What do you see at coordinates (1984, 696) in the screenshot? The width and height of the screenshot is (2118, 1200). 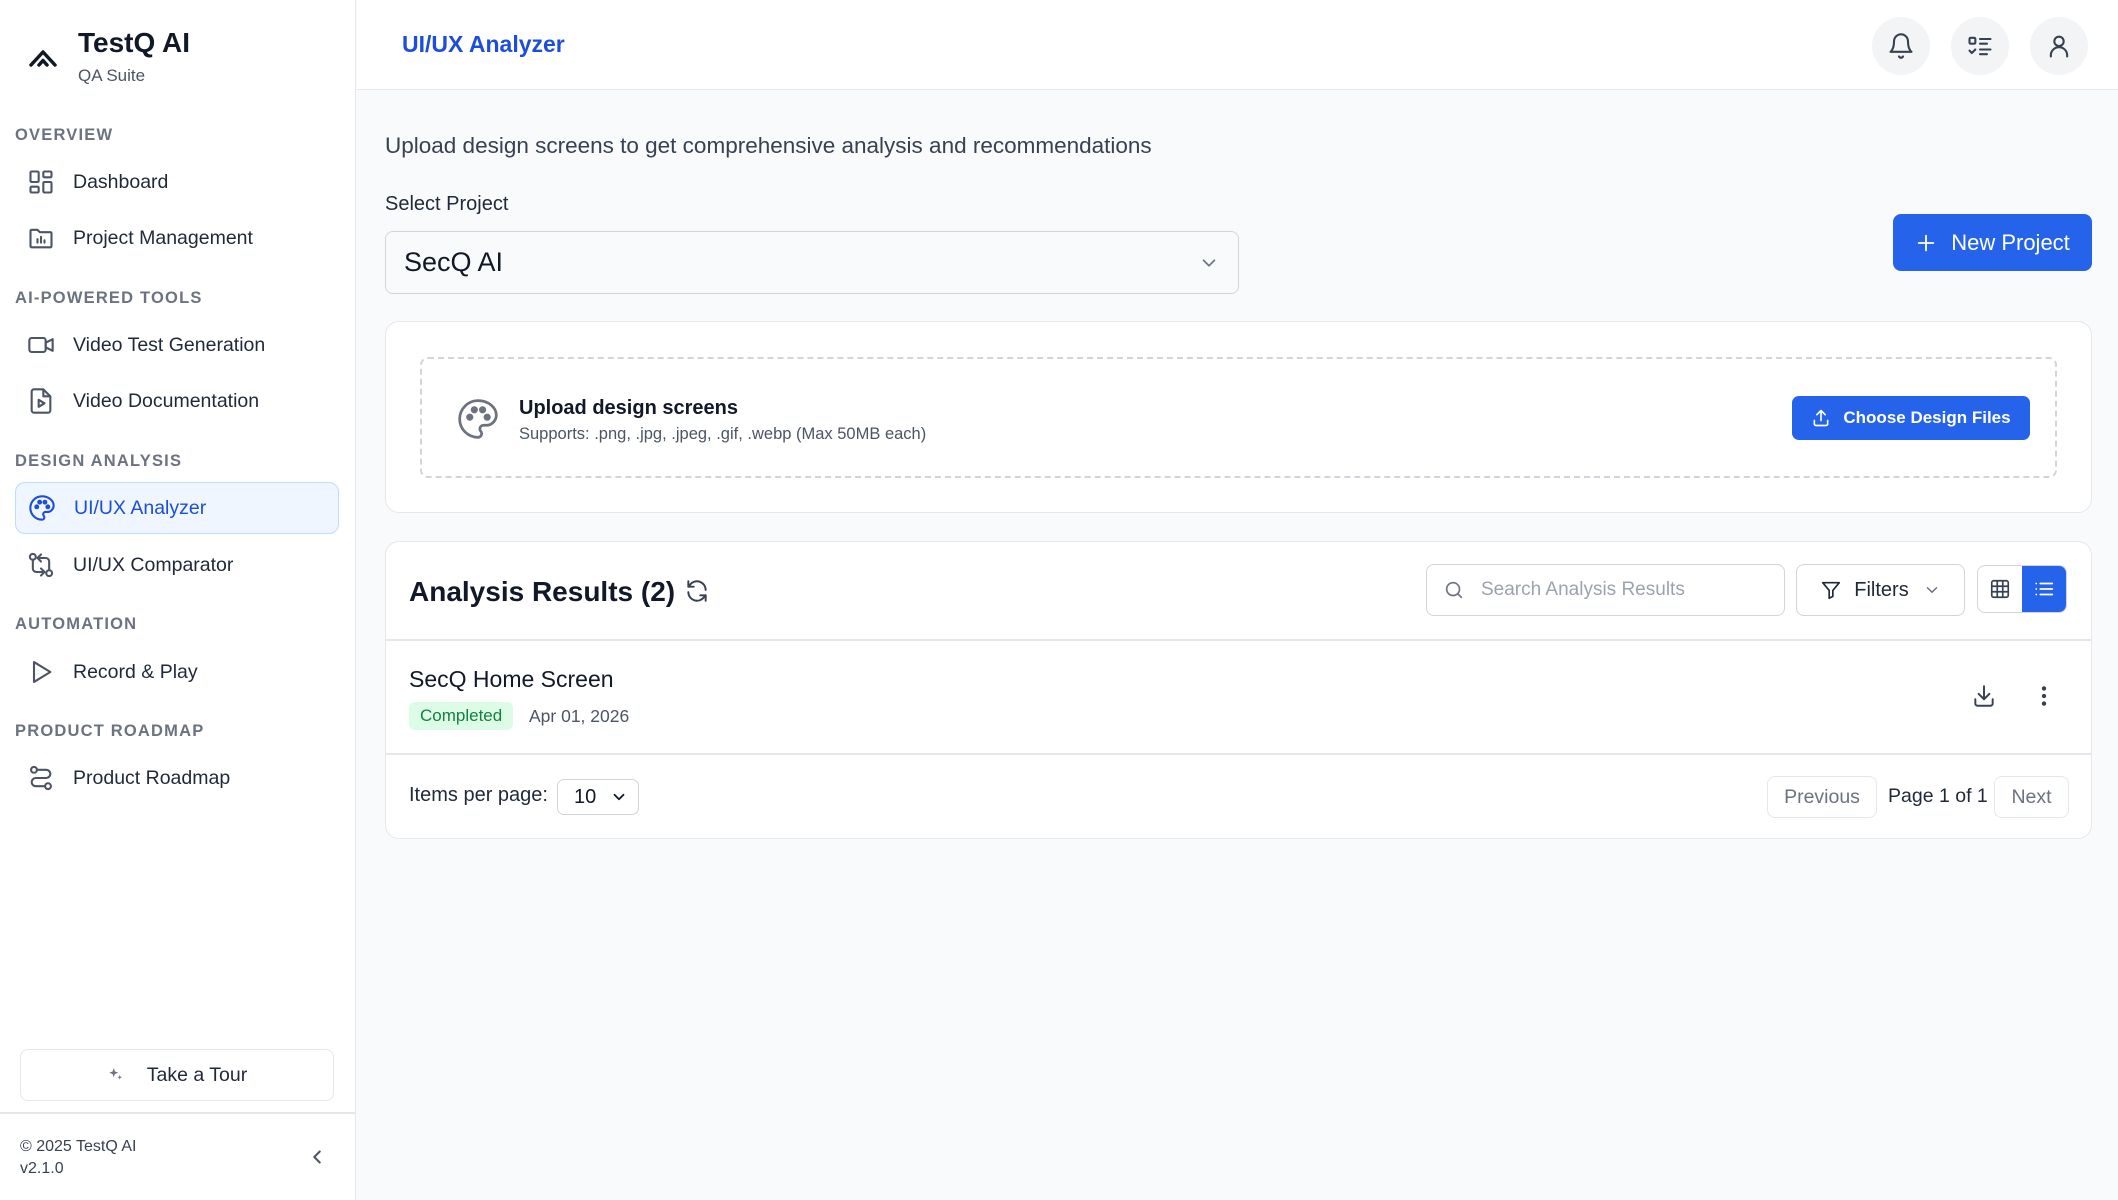 I see `download-icon` at bounding box center [1984, 696].